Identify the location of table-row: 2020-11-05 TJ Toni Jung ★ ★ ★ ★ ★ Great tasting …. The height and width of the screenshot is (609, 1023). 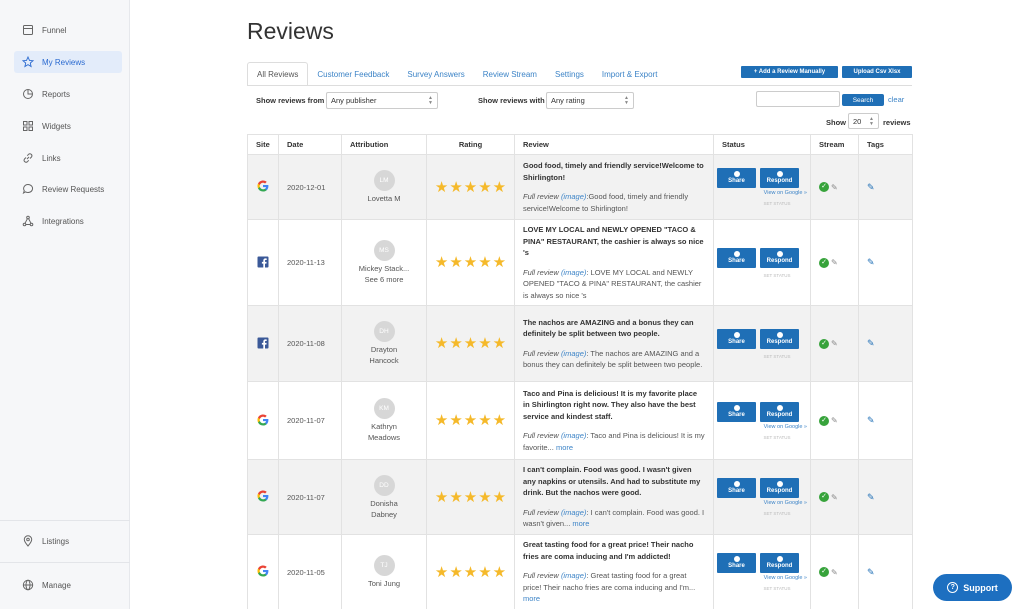
(580, 571).